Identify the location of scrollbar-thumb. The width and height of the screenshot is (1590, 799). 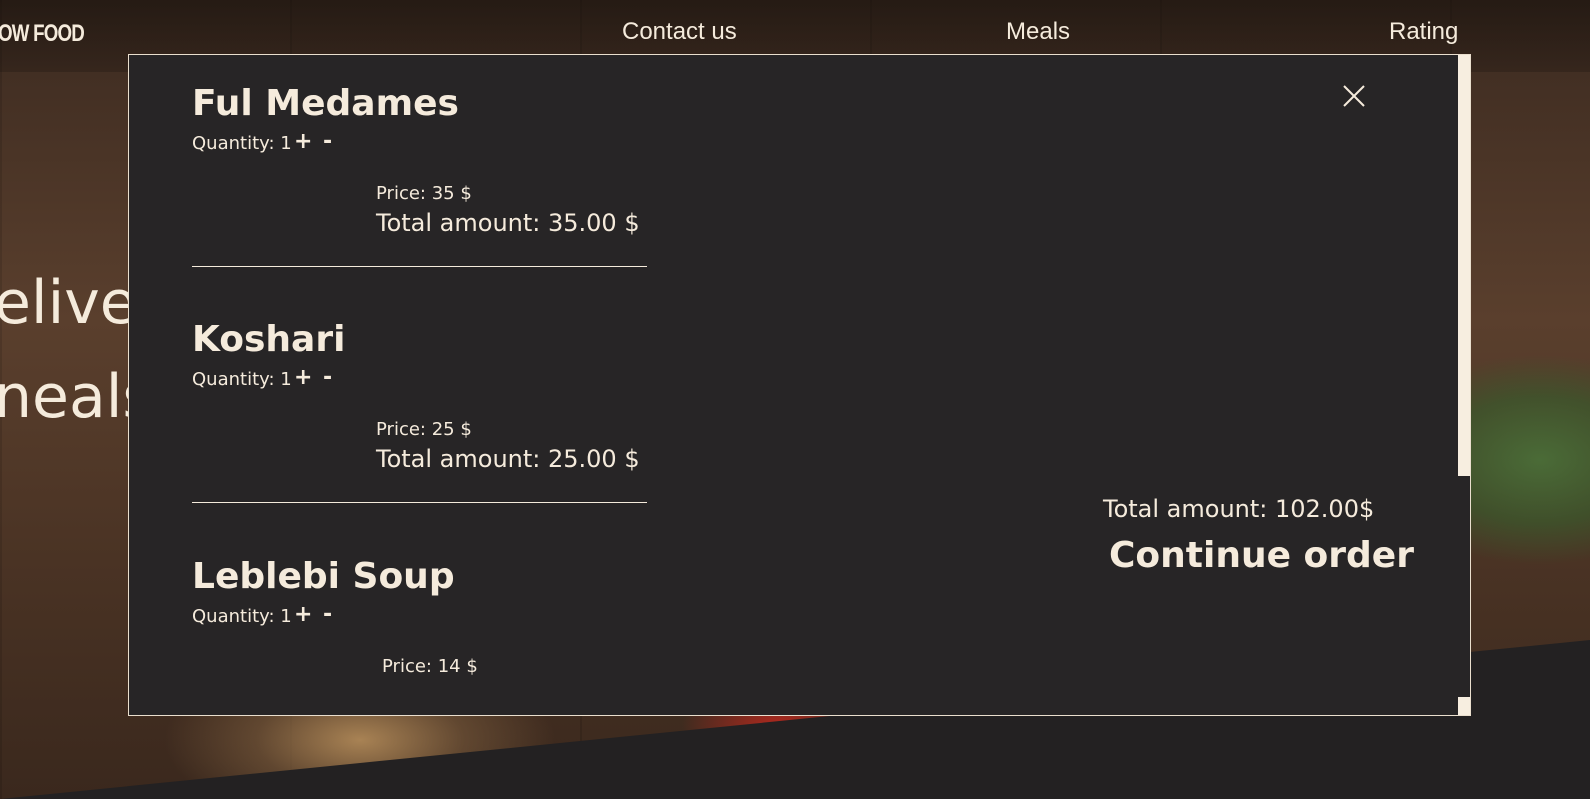
(1464, 265).